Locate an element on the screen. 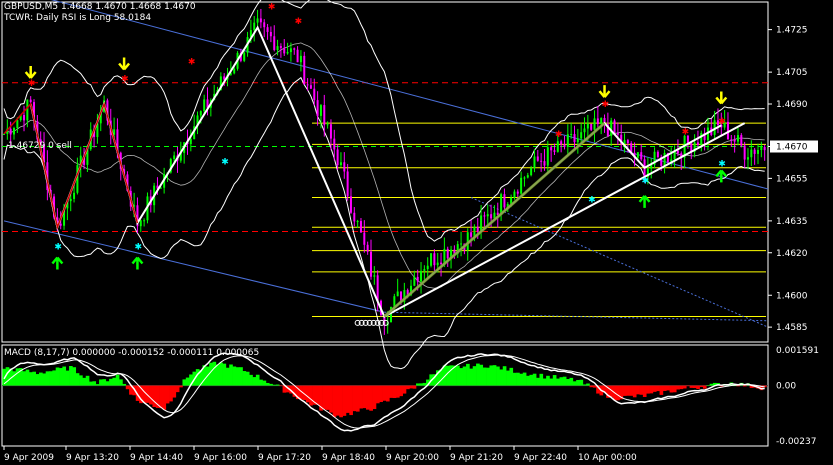 Image resolution: width=833 pixels, height=465 pixels. time-tick-label: 9 Apr 14:40 is located at coordinates (156, 458).